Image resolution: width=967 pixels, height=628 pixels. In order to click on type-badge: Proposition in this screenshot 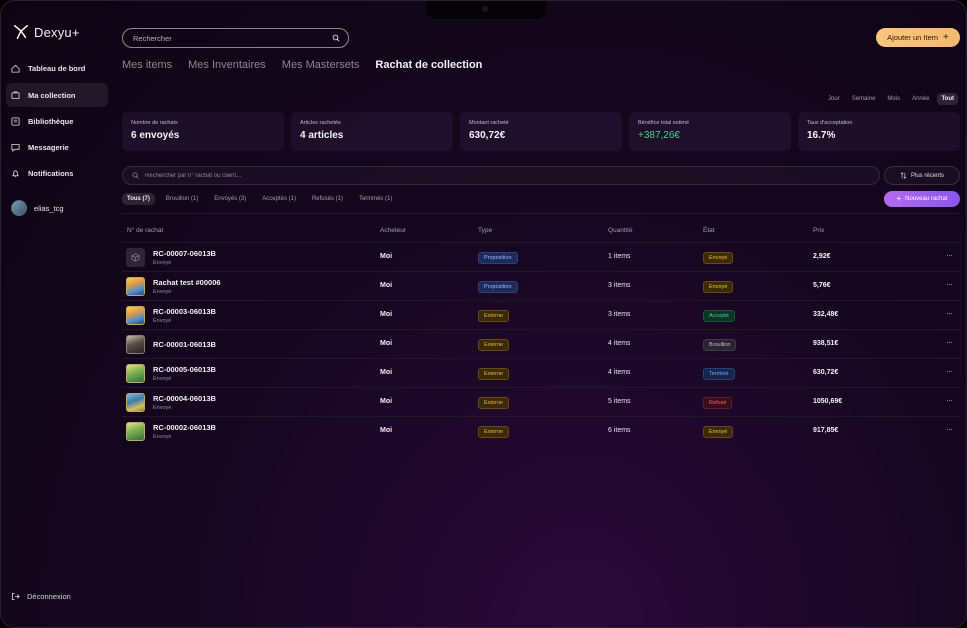, I will do `click(498, 287)`.